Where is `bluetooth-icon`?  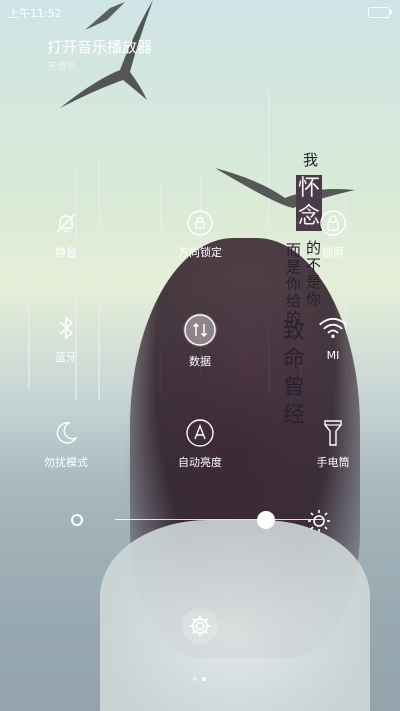 bluetooth-icon is located at coordinates (66, 328).